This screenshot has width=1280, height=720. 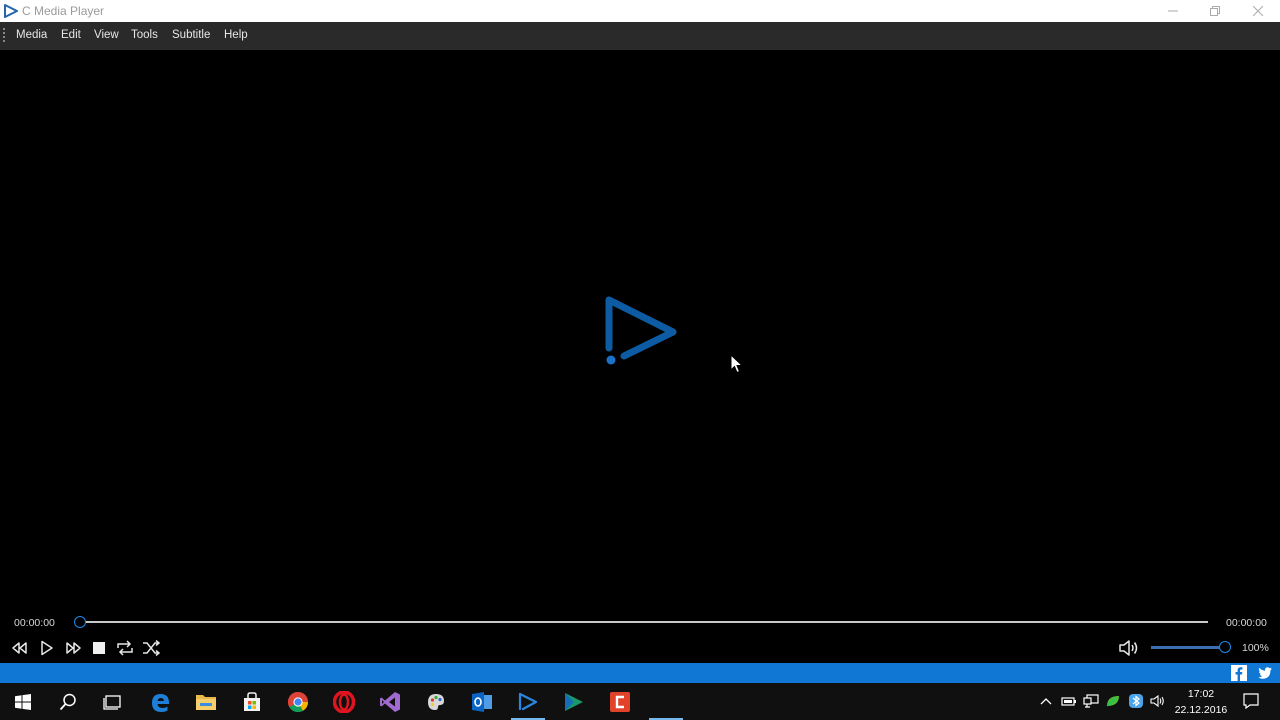 I want to click on chevron-up-icon, so click(x=1046, y=701).